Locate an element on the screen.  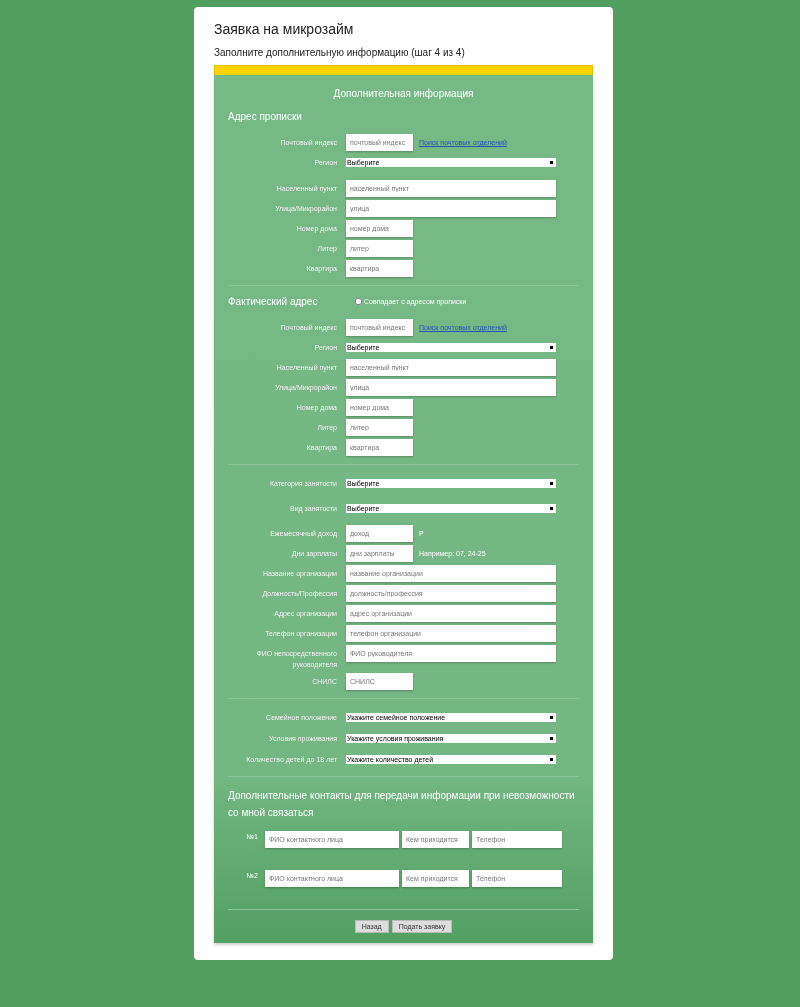
form-heading: Дополнительная информация is located at coordinates (403, 93).